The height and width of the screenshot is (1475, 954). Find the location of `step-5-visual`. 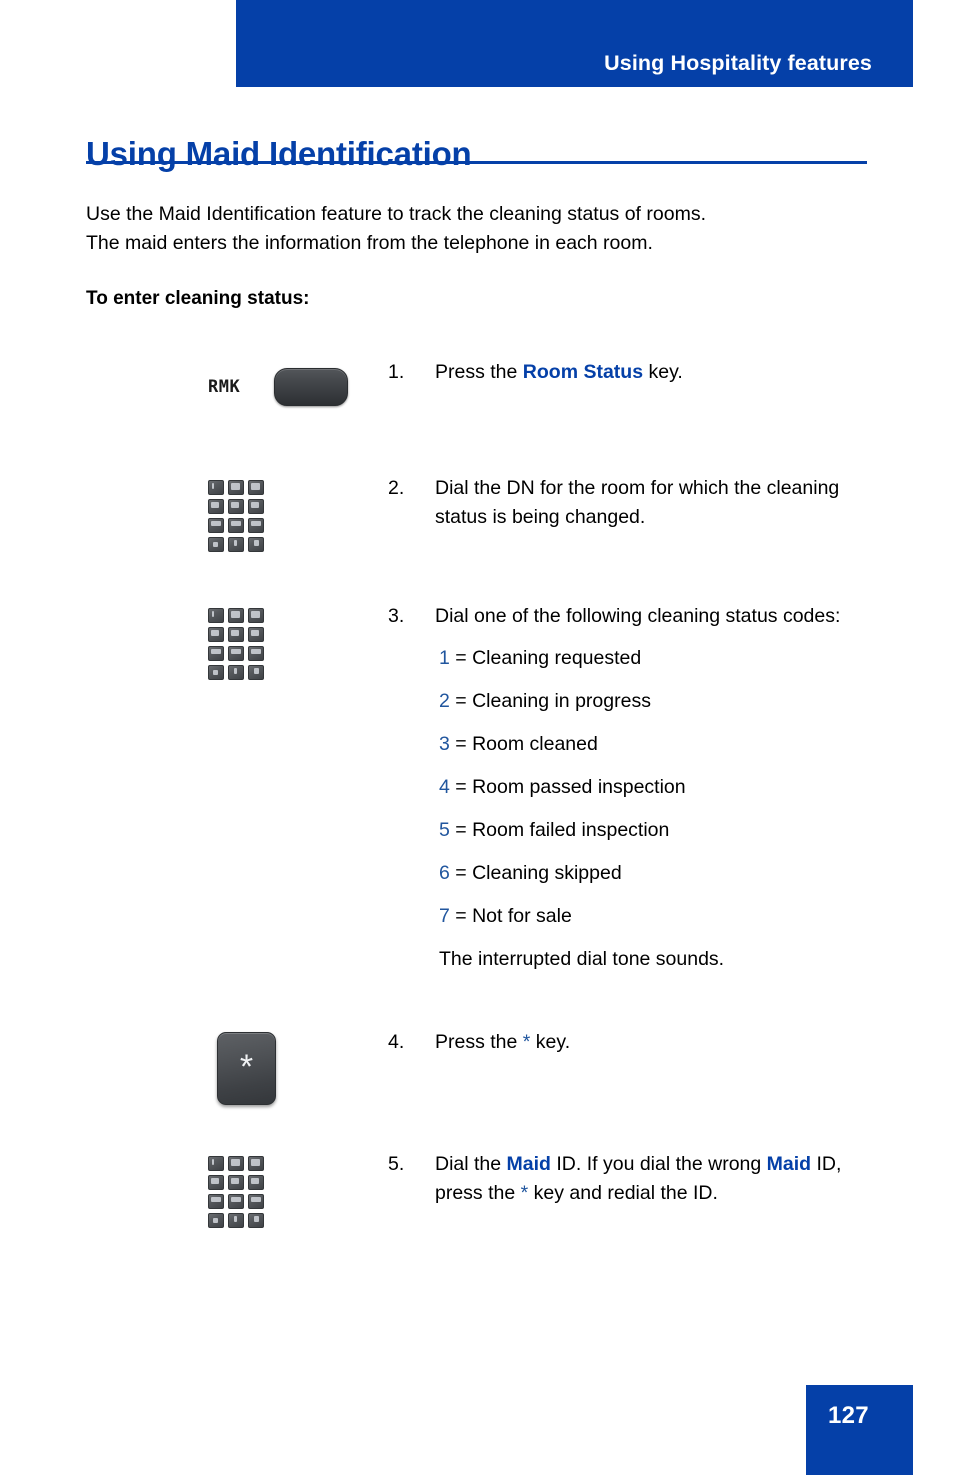

step-5-visual is located at coordinates (194, 1189).